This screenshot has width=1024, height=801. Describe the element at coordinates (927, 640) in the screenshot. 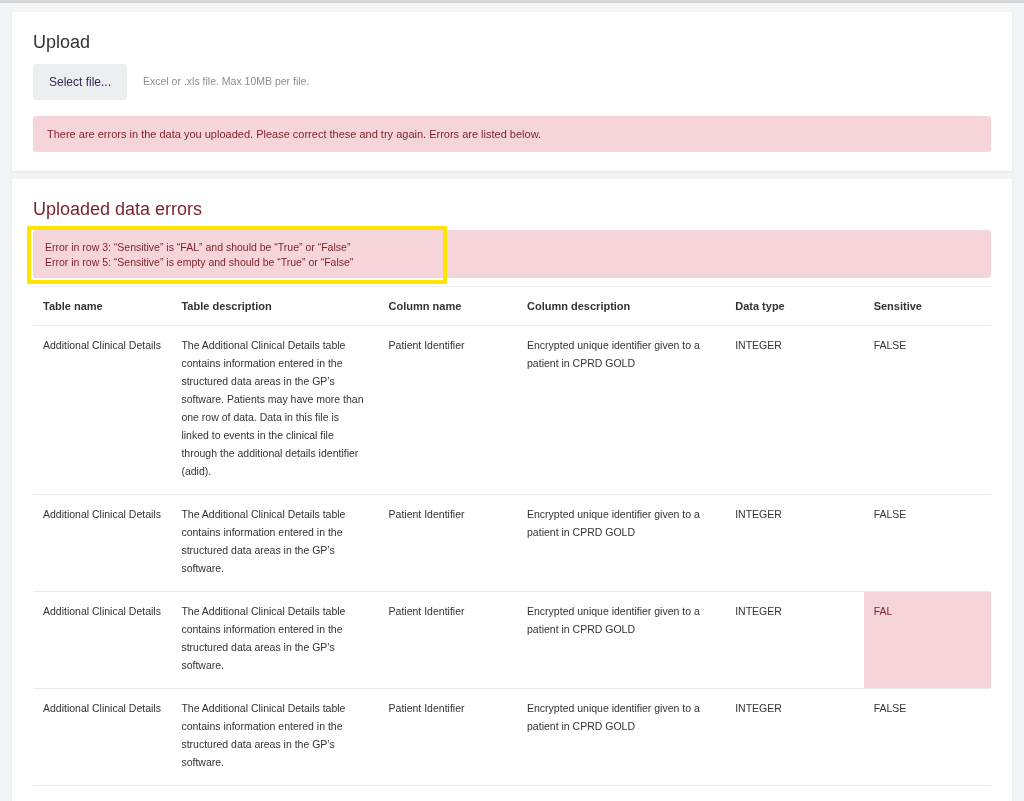

I see `table-cell: FAL` at that location.